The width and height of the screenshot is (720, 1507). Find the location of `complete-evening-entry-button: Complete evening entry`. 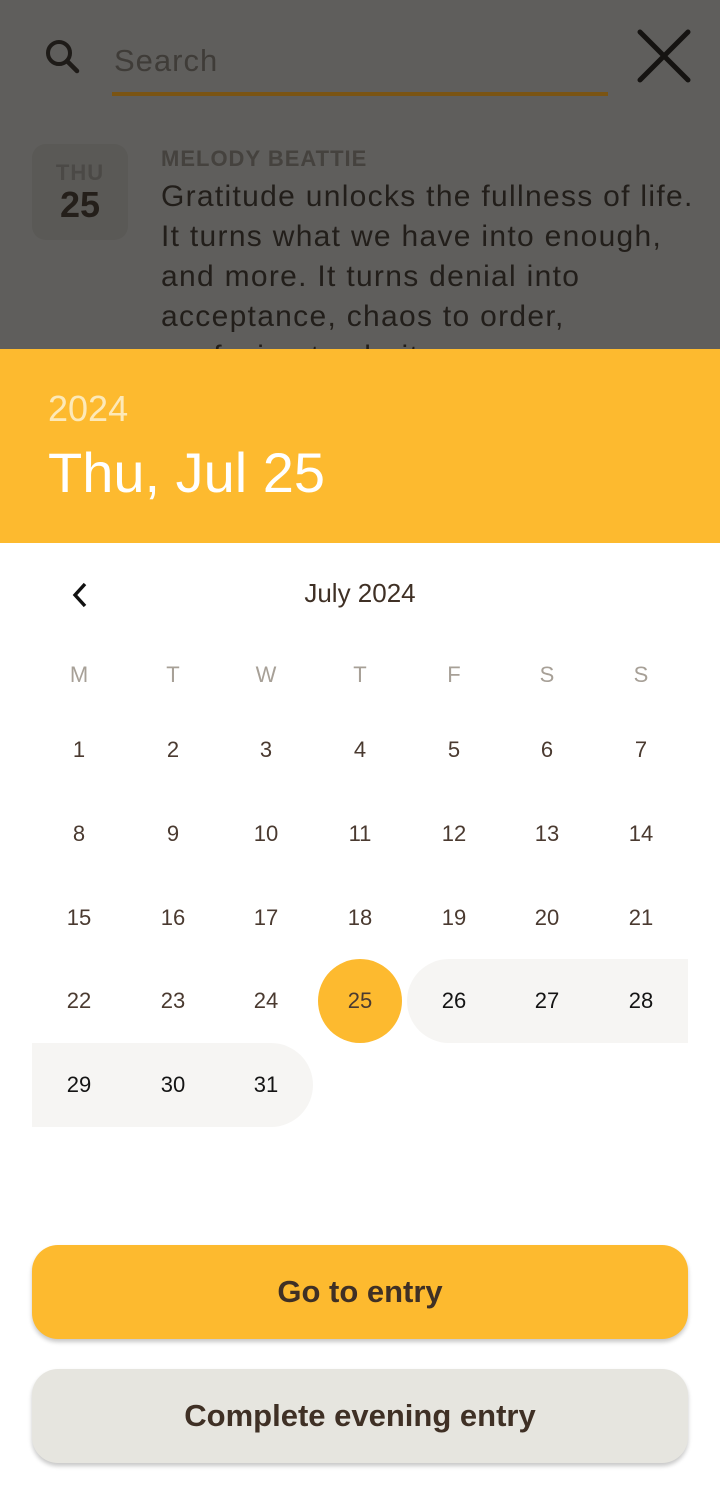

complete-evening-entry-button: Complete evening entry is located at coordinates (360, 1416).